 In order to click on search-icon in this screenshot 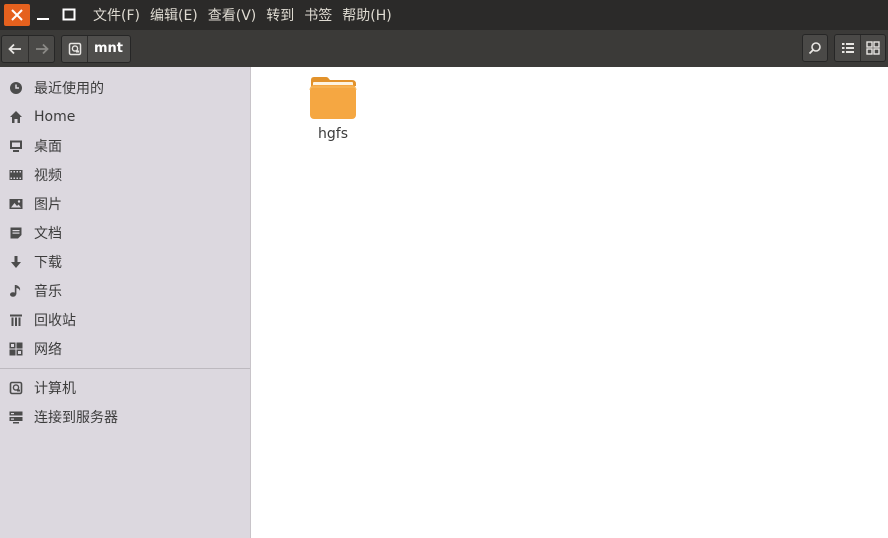, I will do `click(814, 48)`.